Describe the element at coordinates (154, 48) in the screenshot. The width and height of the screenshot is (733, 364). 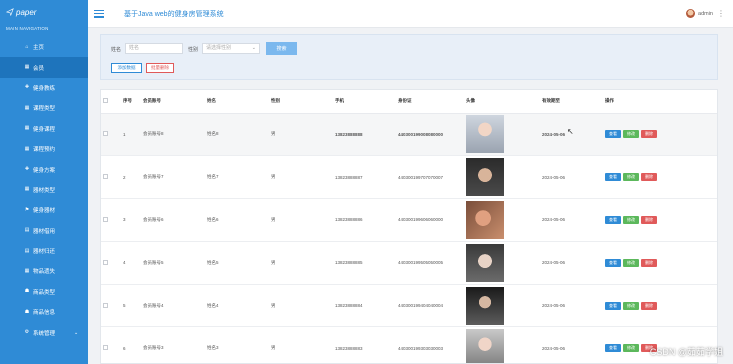
I see `name-search-input: 姓名` at that location.